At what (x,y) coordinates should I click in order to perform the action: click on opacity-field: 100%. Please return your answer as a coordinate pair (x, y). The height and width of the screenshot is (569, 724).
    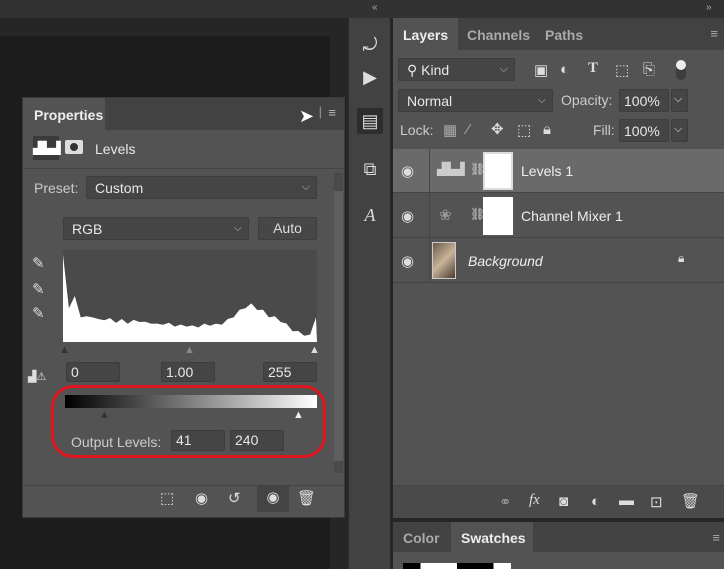
    Looking at the image, I should click on (644, 100).